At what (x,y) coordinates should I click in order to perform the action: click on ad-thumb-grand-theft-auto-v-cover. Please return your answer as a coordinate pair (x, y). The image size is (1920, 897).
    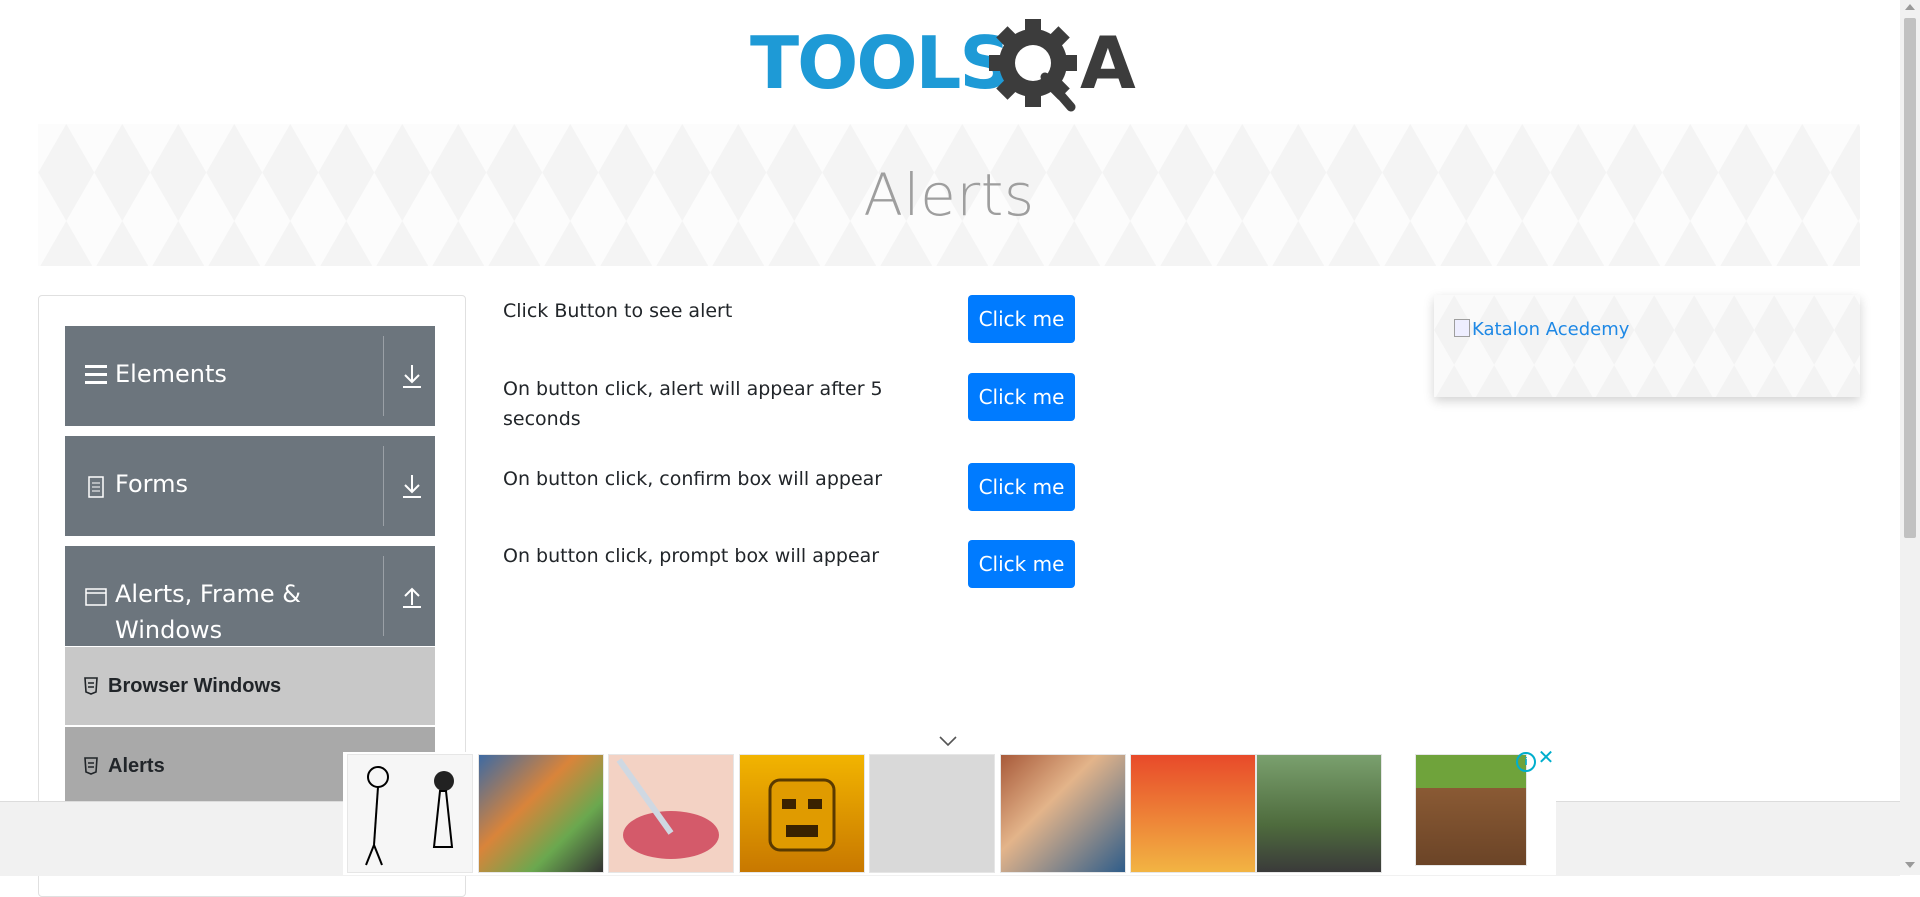
    Looking at the image, I should click on (541, 813).